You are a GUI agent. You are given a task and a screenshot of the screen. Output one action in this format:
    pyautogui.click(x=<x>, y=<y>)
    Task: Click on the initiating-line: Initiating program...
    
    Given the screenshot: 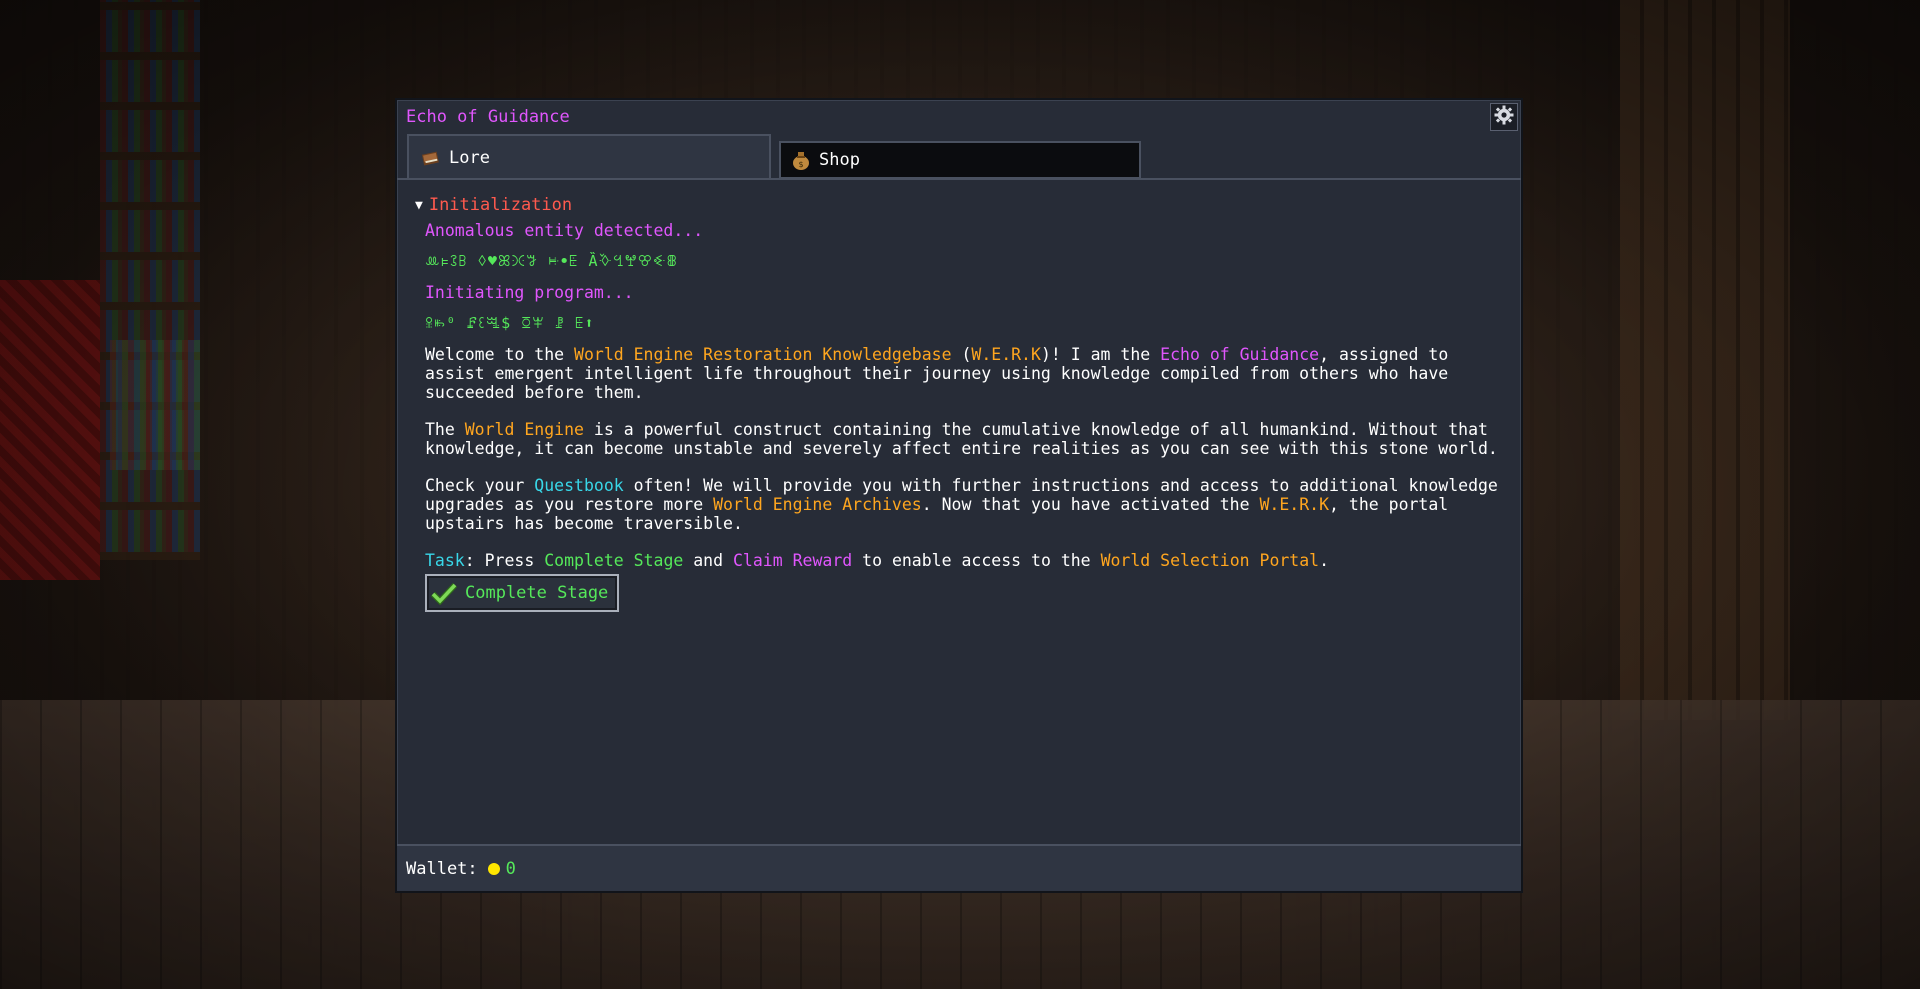 What is the action you would take?
    pyautogui.click(x=529, y=292)
    